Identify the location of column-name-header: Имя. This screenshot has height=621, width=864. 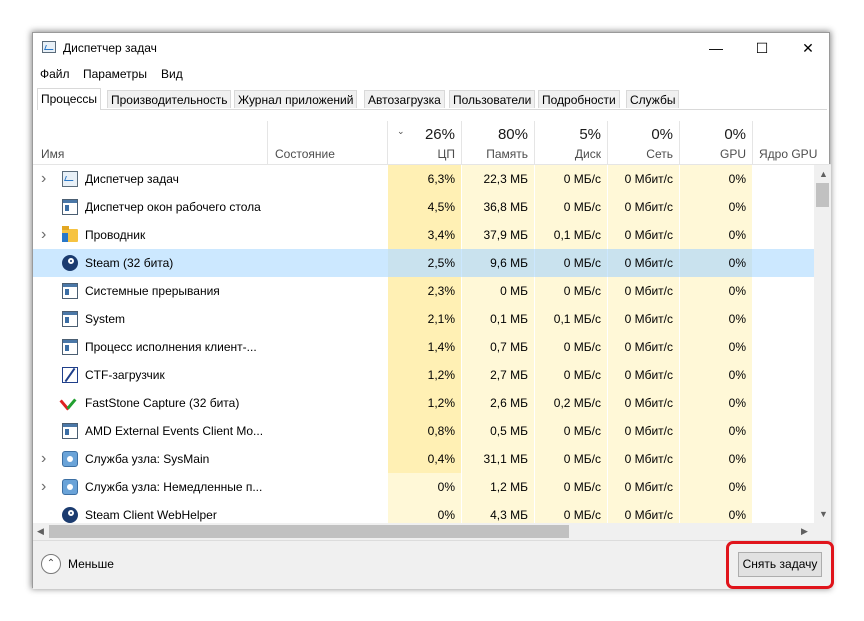
(52, 154).